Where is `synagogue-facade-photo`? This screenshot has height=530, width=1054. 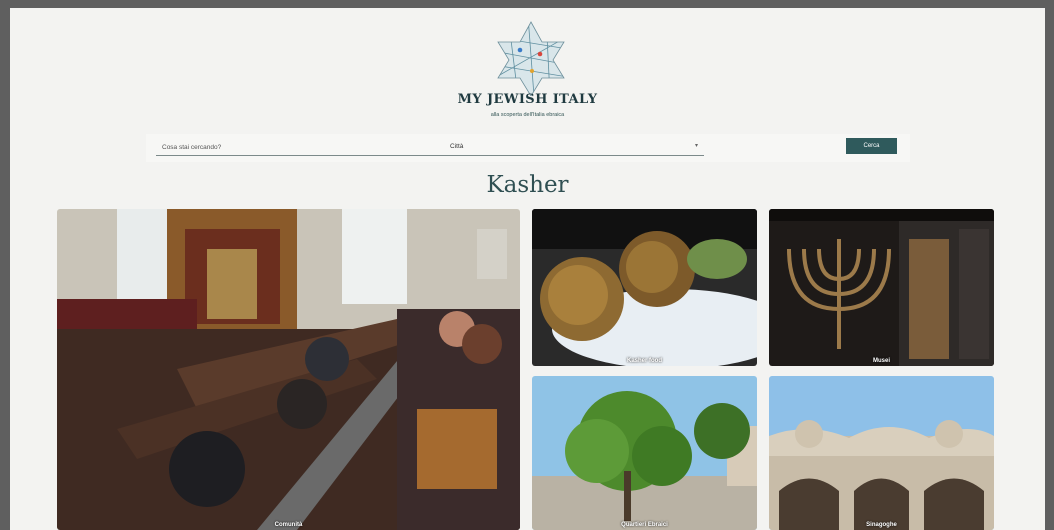
synagogue-facade-photo is located at coordinates (881, 453).